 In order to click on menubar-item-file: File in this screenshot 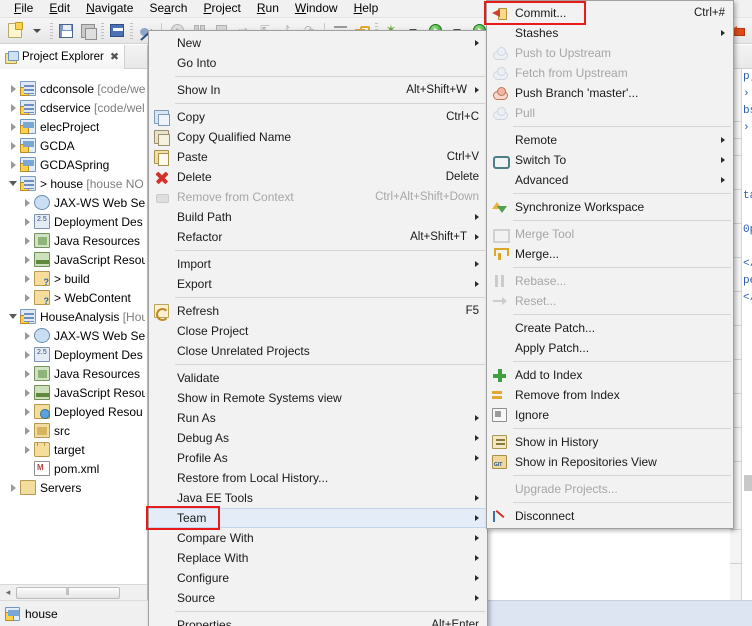, I will do `click(23, 8)`.